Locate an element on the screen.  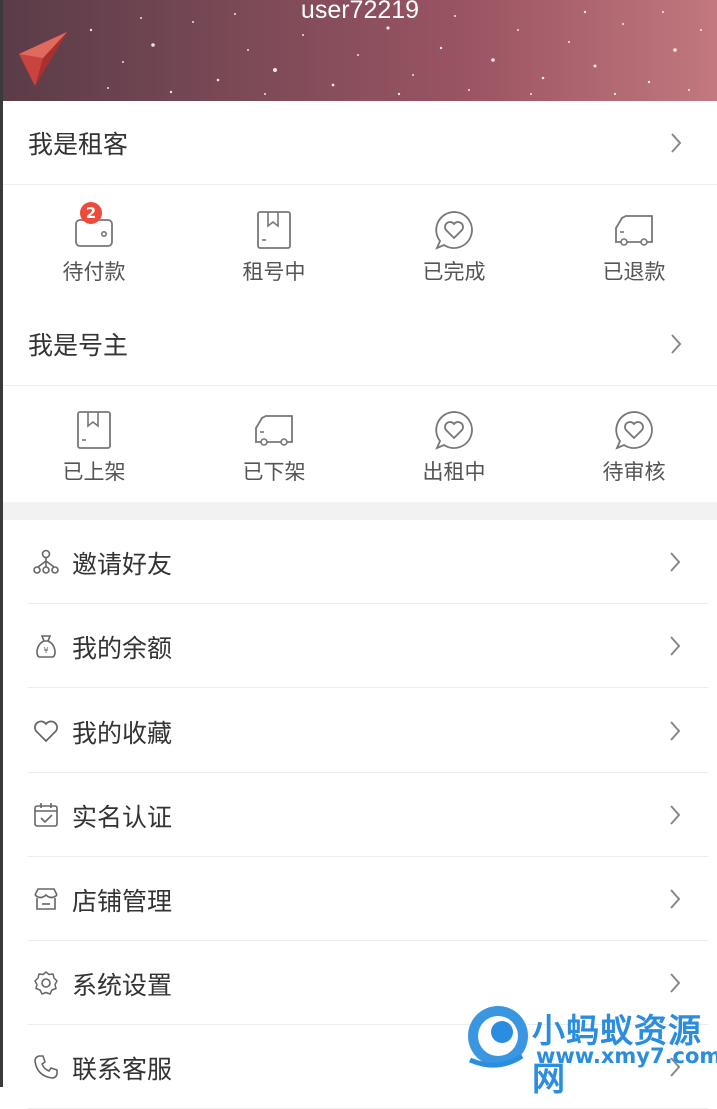
owner-listing-grid: 已上架 已下架 出租中 待审核 is located at coordinates (360, 444).